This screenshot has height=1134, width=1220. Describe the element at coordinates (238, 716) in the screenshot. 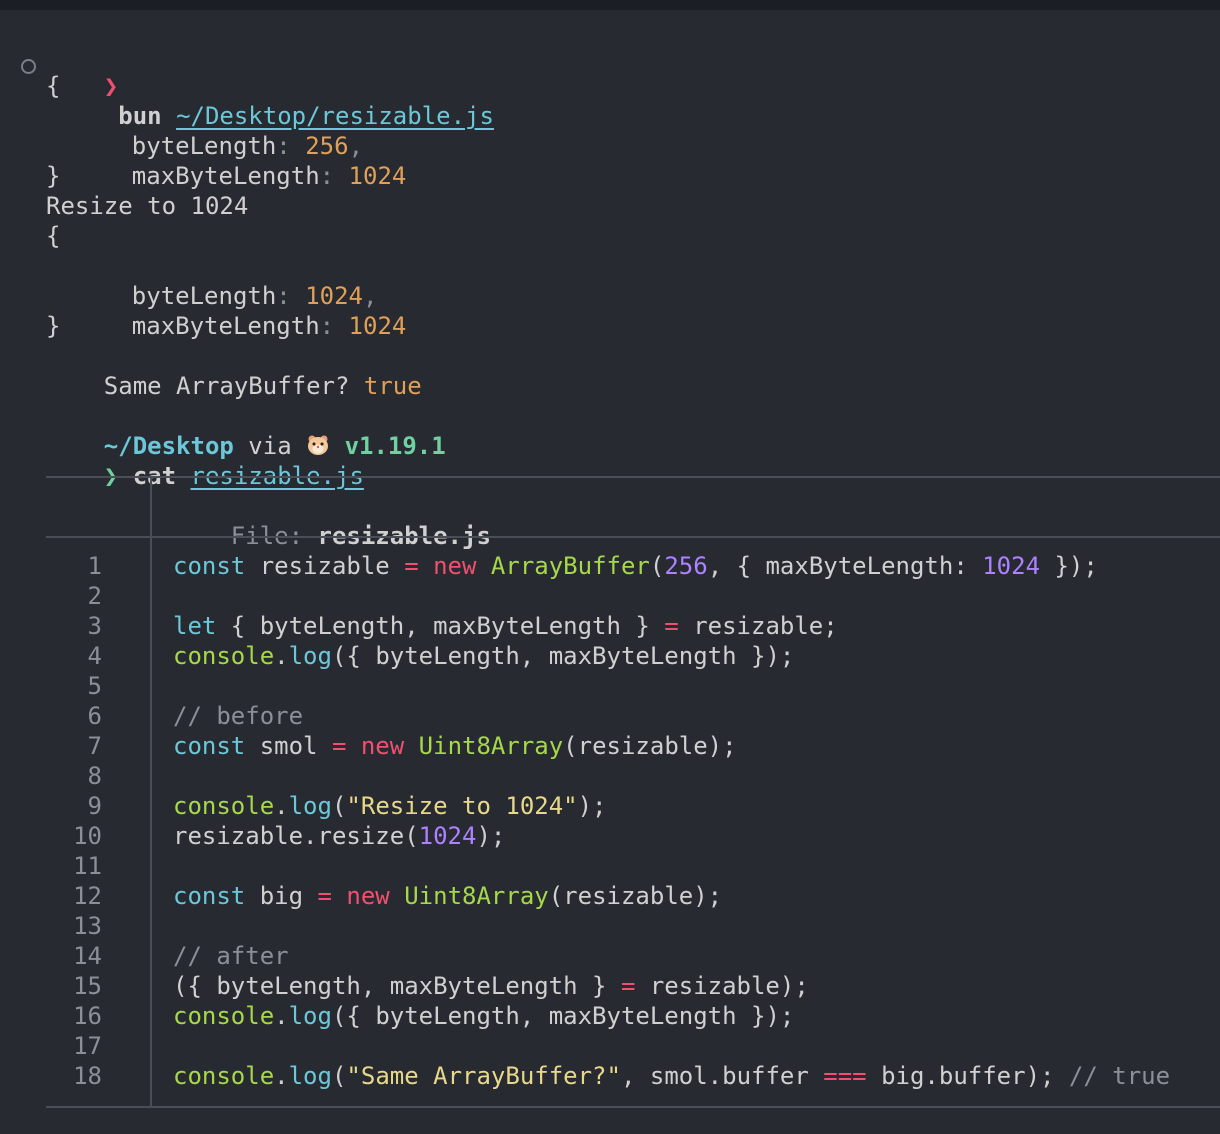

I see `code-line-6: // before` at that location.